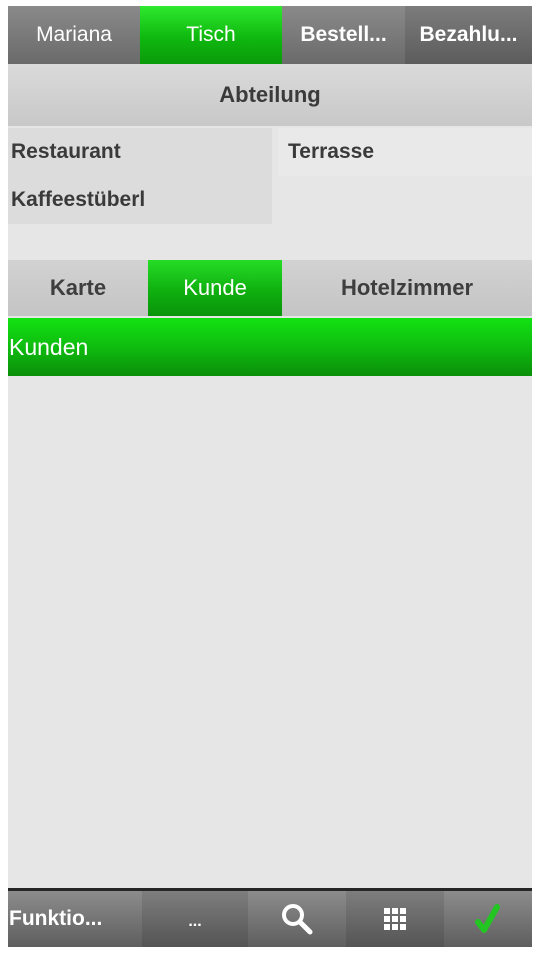 The width and height of the screenshot is (539, 953). I want to click on search-button, so click(297, 919).